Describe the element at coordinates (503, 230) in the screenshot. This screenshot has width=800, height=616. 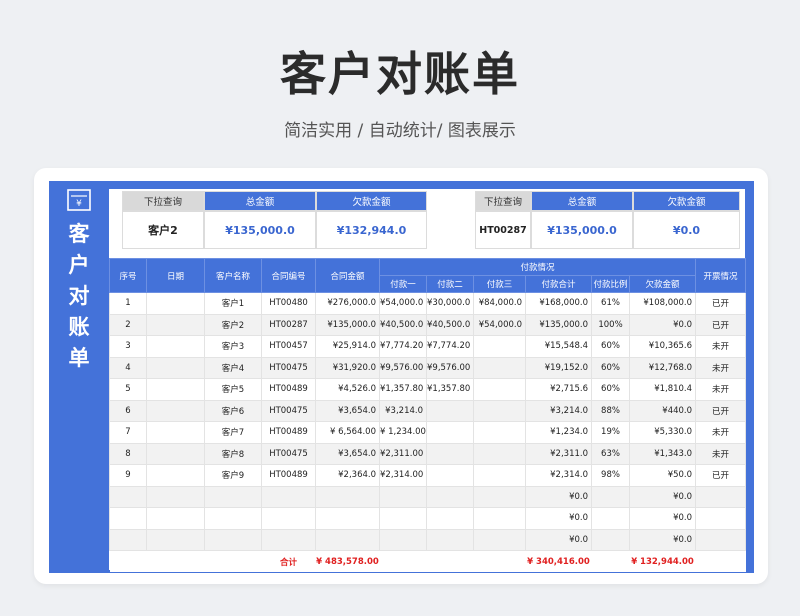
I see `contract-select: HT00287` at that location.